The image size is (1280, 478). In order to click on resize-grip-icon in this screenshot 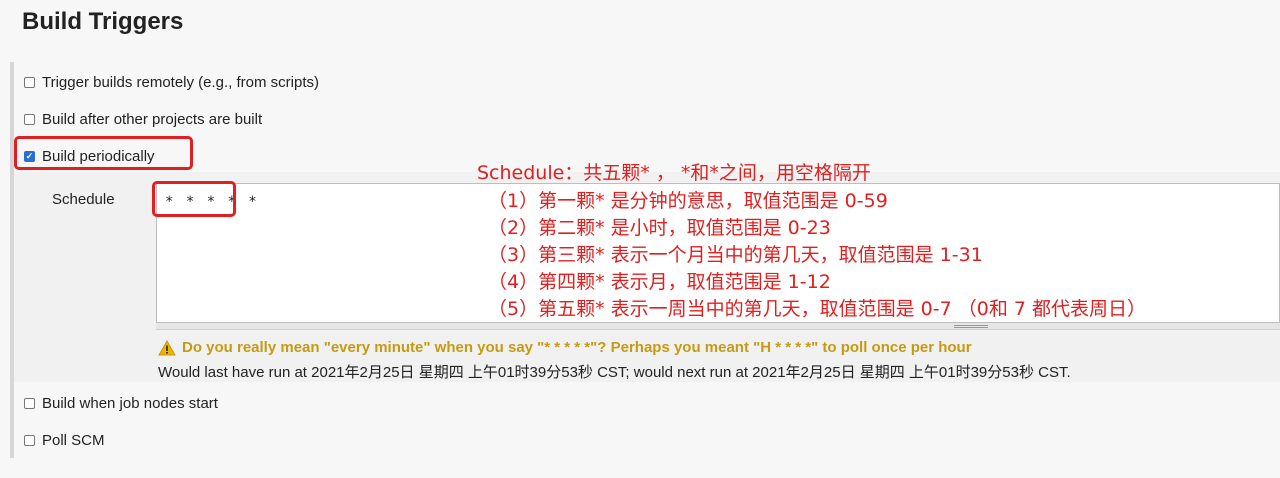, I will do `click(971, 326)`.